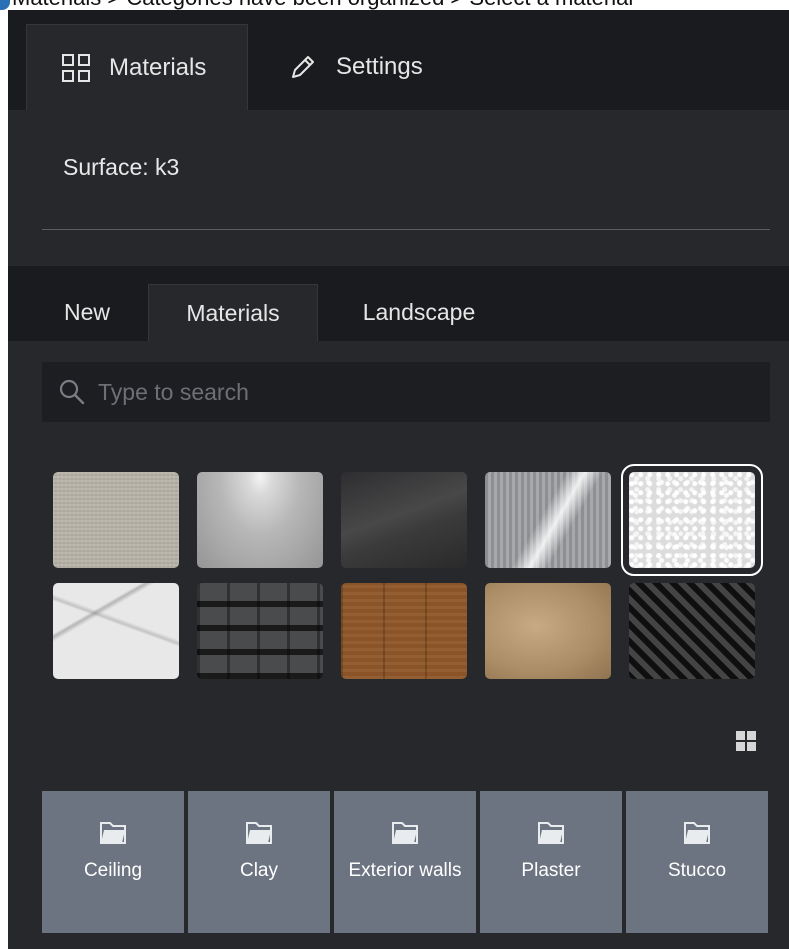  Describe the element at coordinates (692, 520) in the screenshot. I see `swatch-white-stucco` at that location.